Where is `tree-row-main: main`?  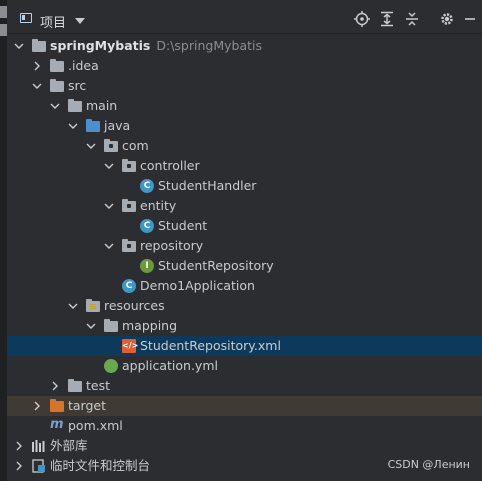 tree-row-main: main is located at coordinates (244, 106).